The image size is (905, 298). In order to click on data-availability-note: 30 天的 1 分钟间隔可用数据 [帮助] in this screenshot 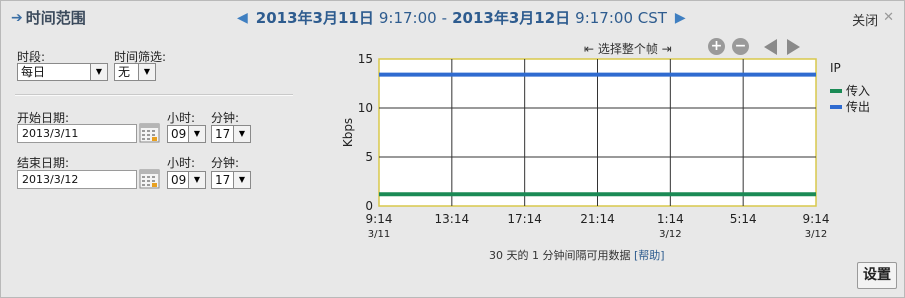, I will do `click(577, 255)`.